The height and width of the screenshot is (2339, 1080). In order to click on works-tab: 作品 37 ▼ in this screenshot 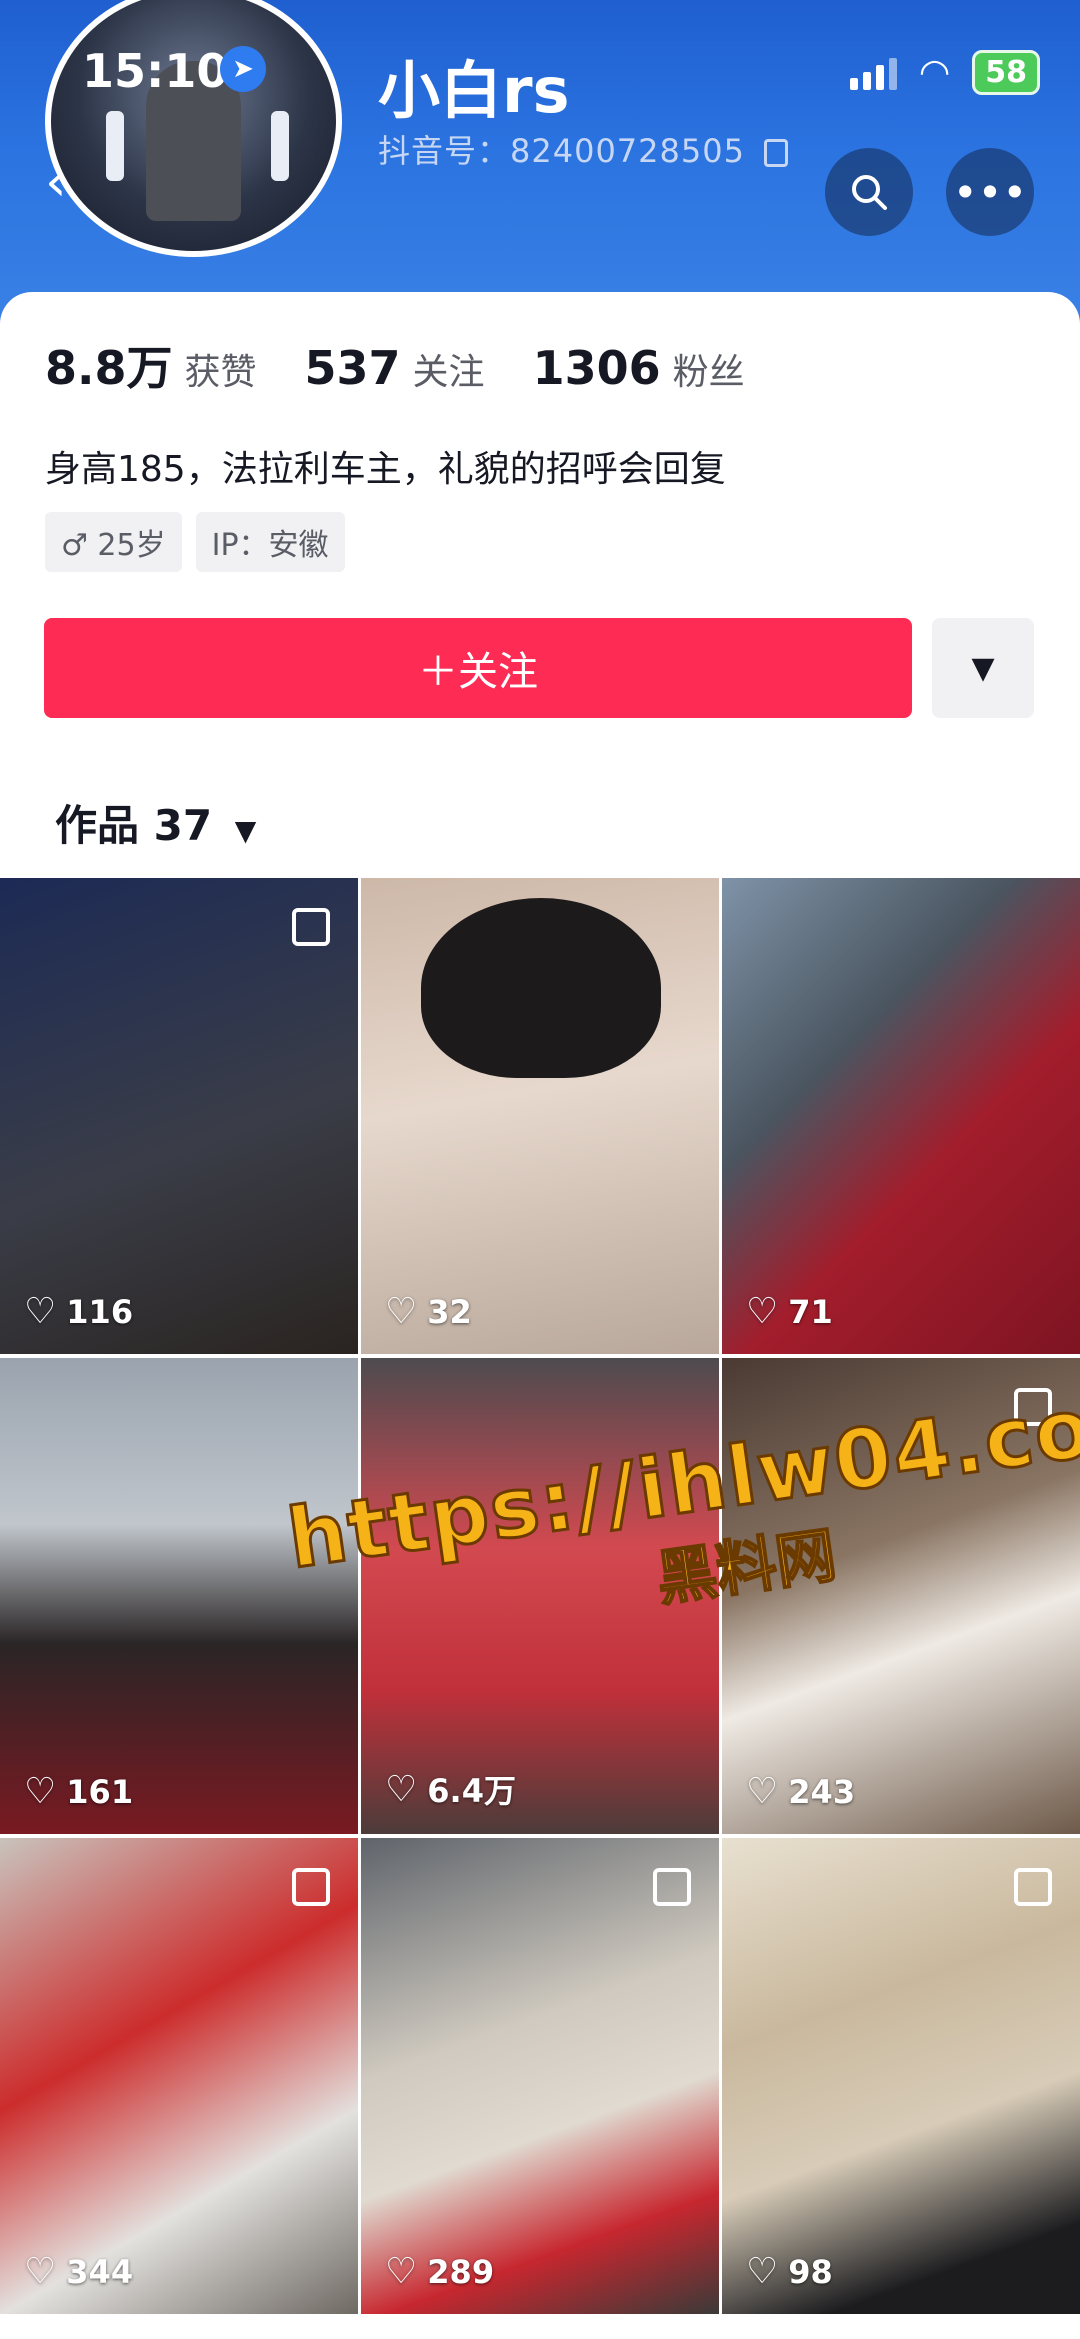, I will do `click(155, 822)`.